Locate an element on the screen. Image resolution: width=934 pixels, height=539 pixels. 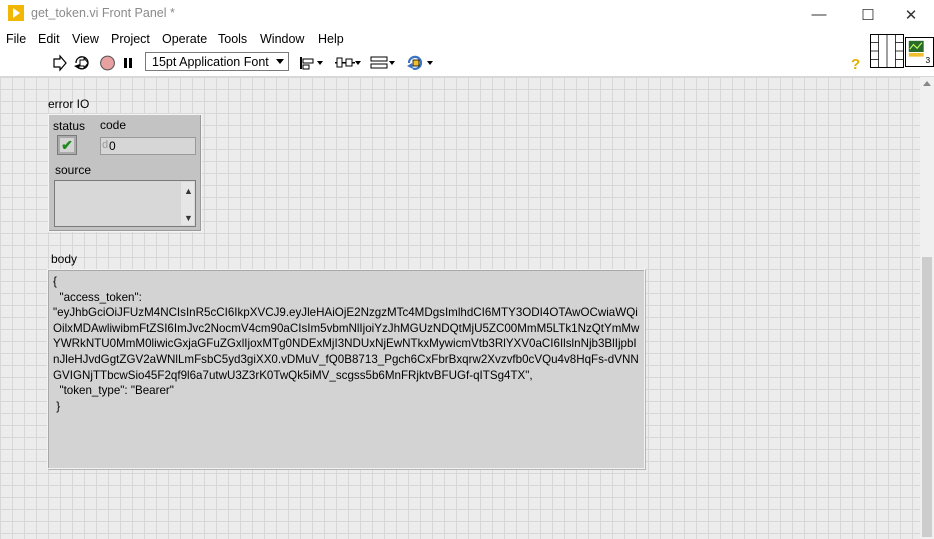
vertical-scrollbar is located at coordinates (927, 308).